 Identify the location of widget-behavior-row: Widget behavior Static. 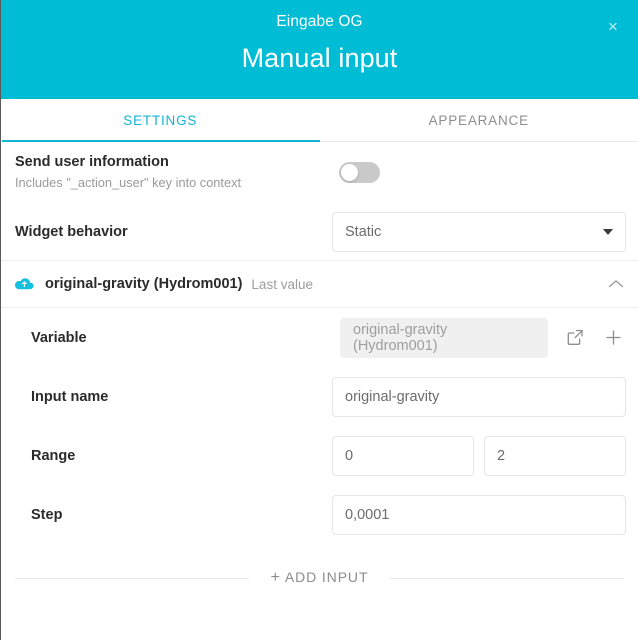
(319, 231).